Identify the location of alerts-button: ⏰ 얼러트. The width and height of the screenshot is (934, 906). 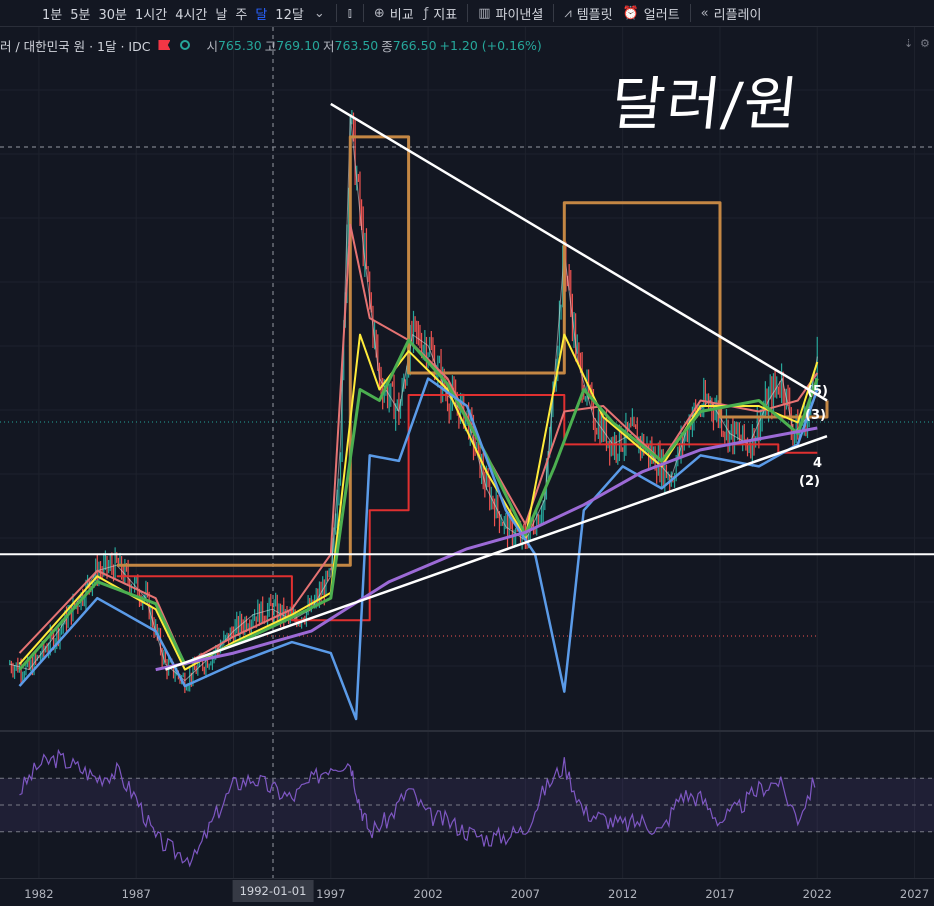
(651, 13).